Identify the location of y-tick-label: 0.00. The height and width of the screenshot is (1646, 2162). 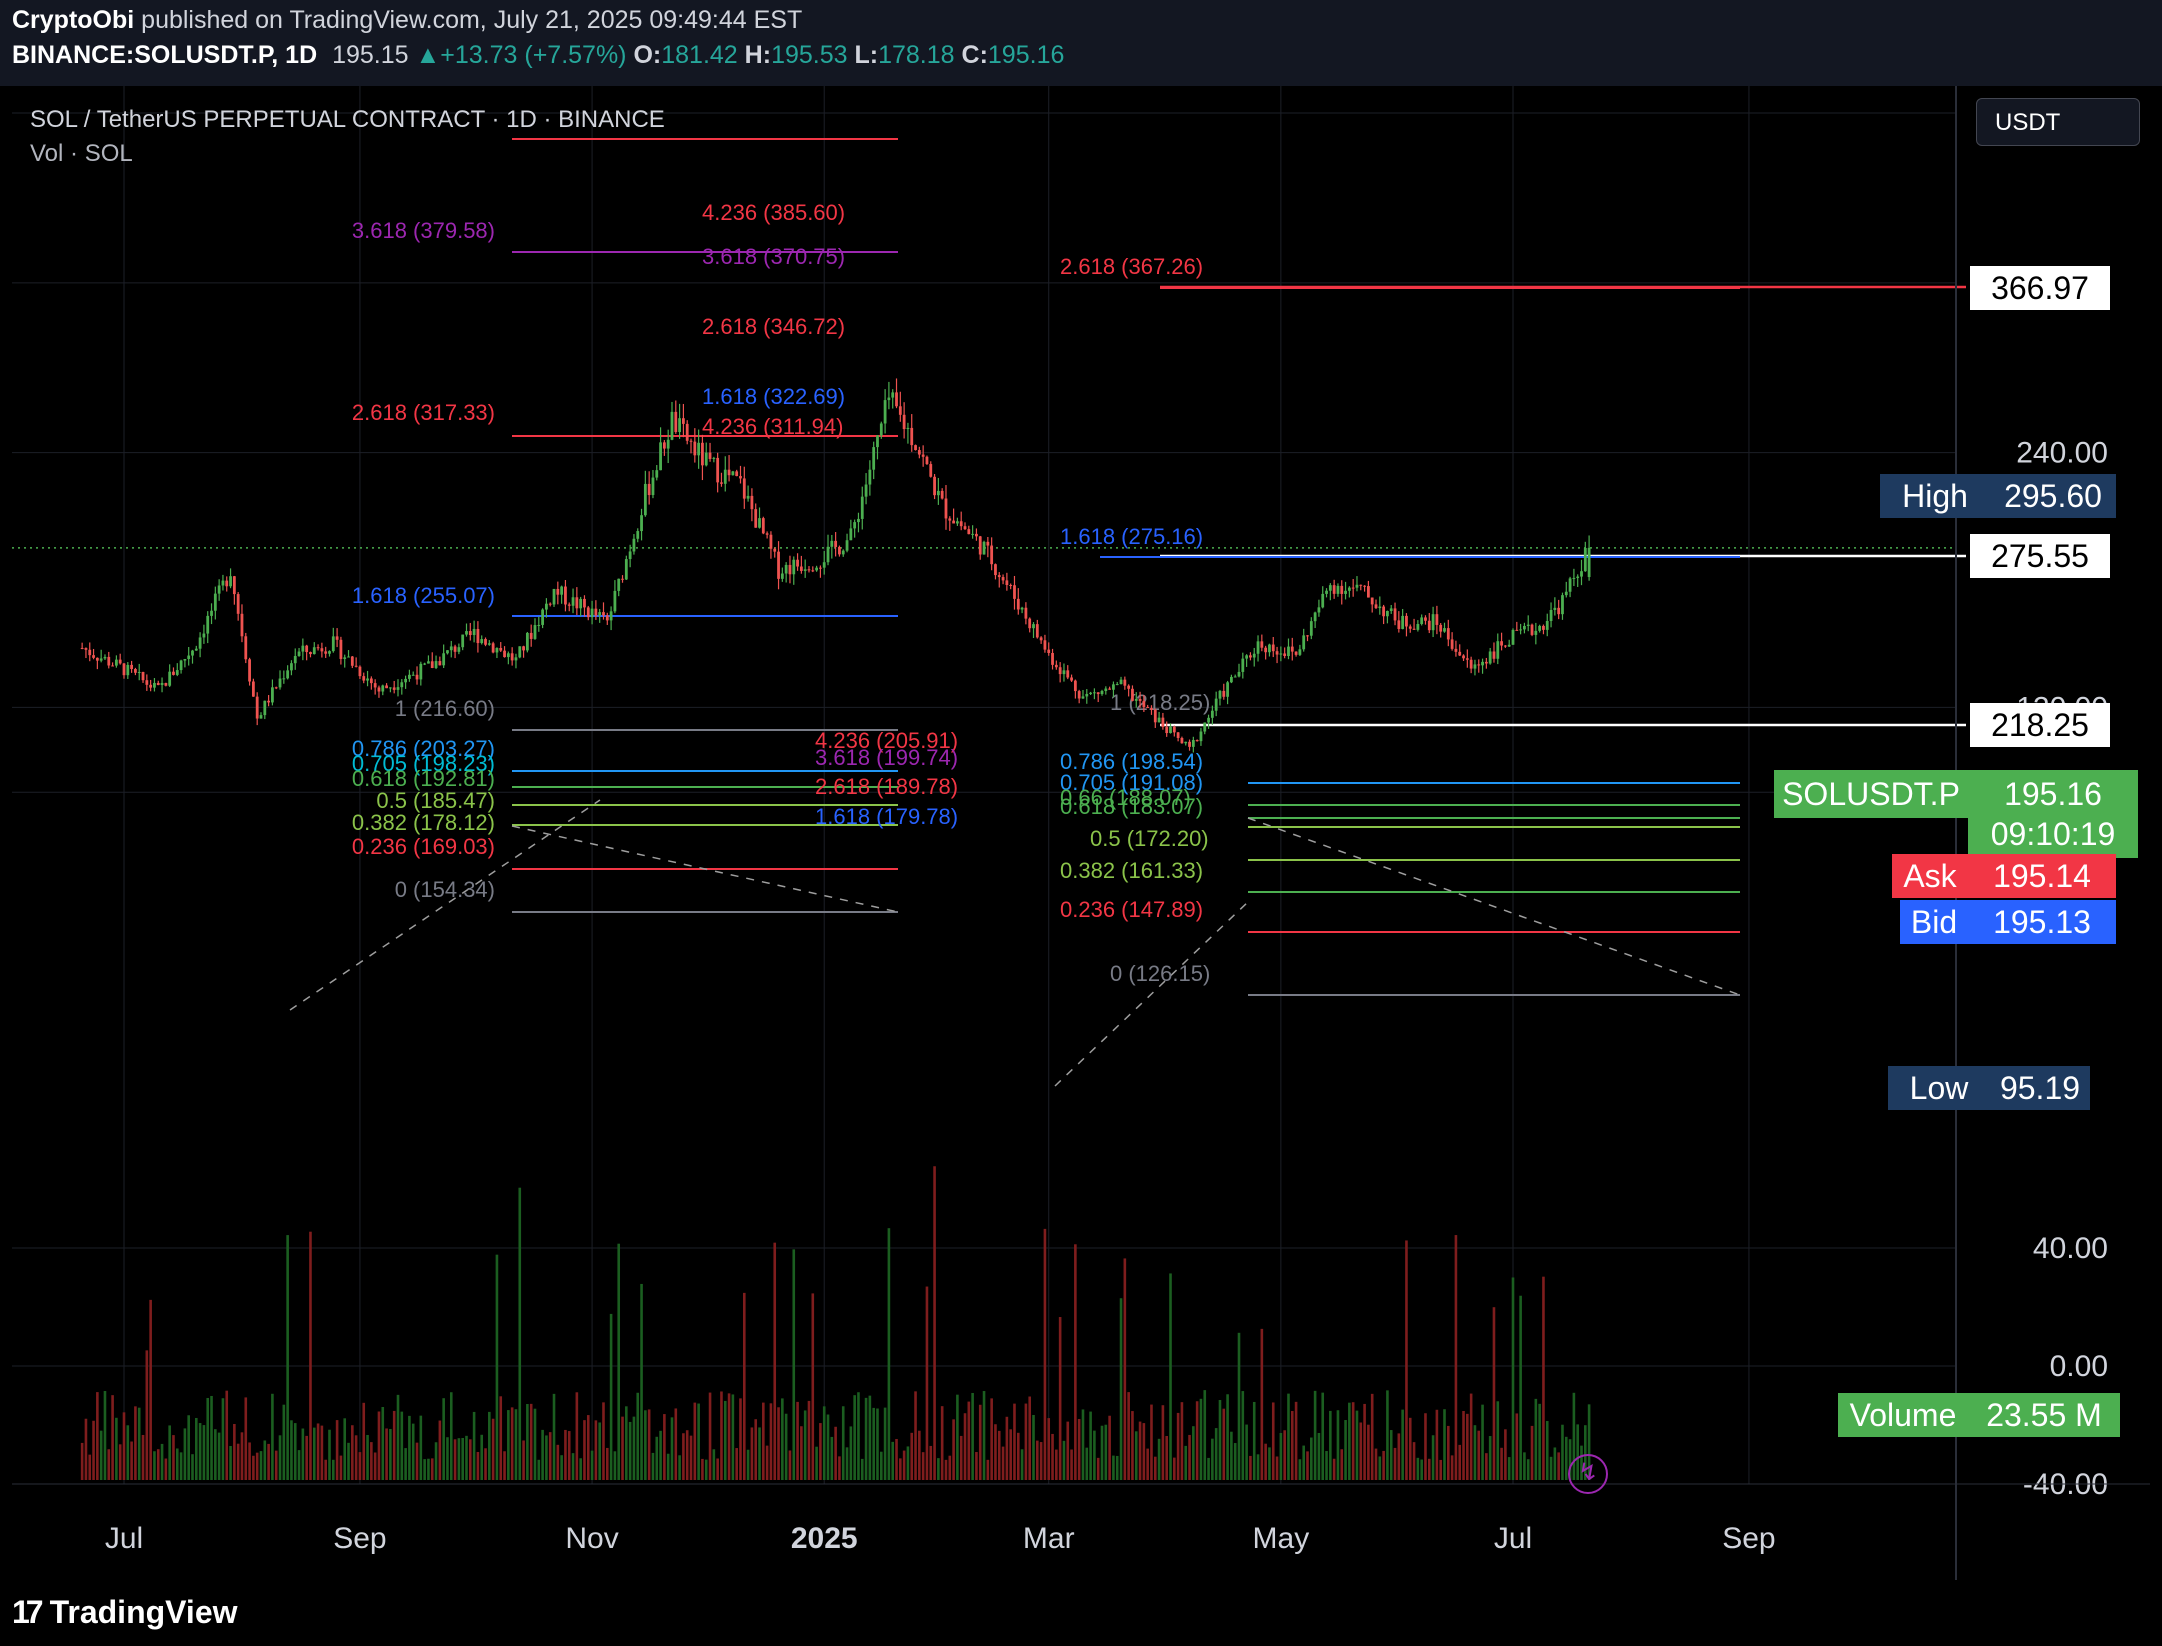
(2079, 1366).